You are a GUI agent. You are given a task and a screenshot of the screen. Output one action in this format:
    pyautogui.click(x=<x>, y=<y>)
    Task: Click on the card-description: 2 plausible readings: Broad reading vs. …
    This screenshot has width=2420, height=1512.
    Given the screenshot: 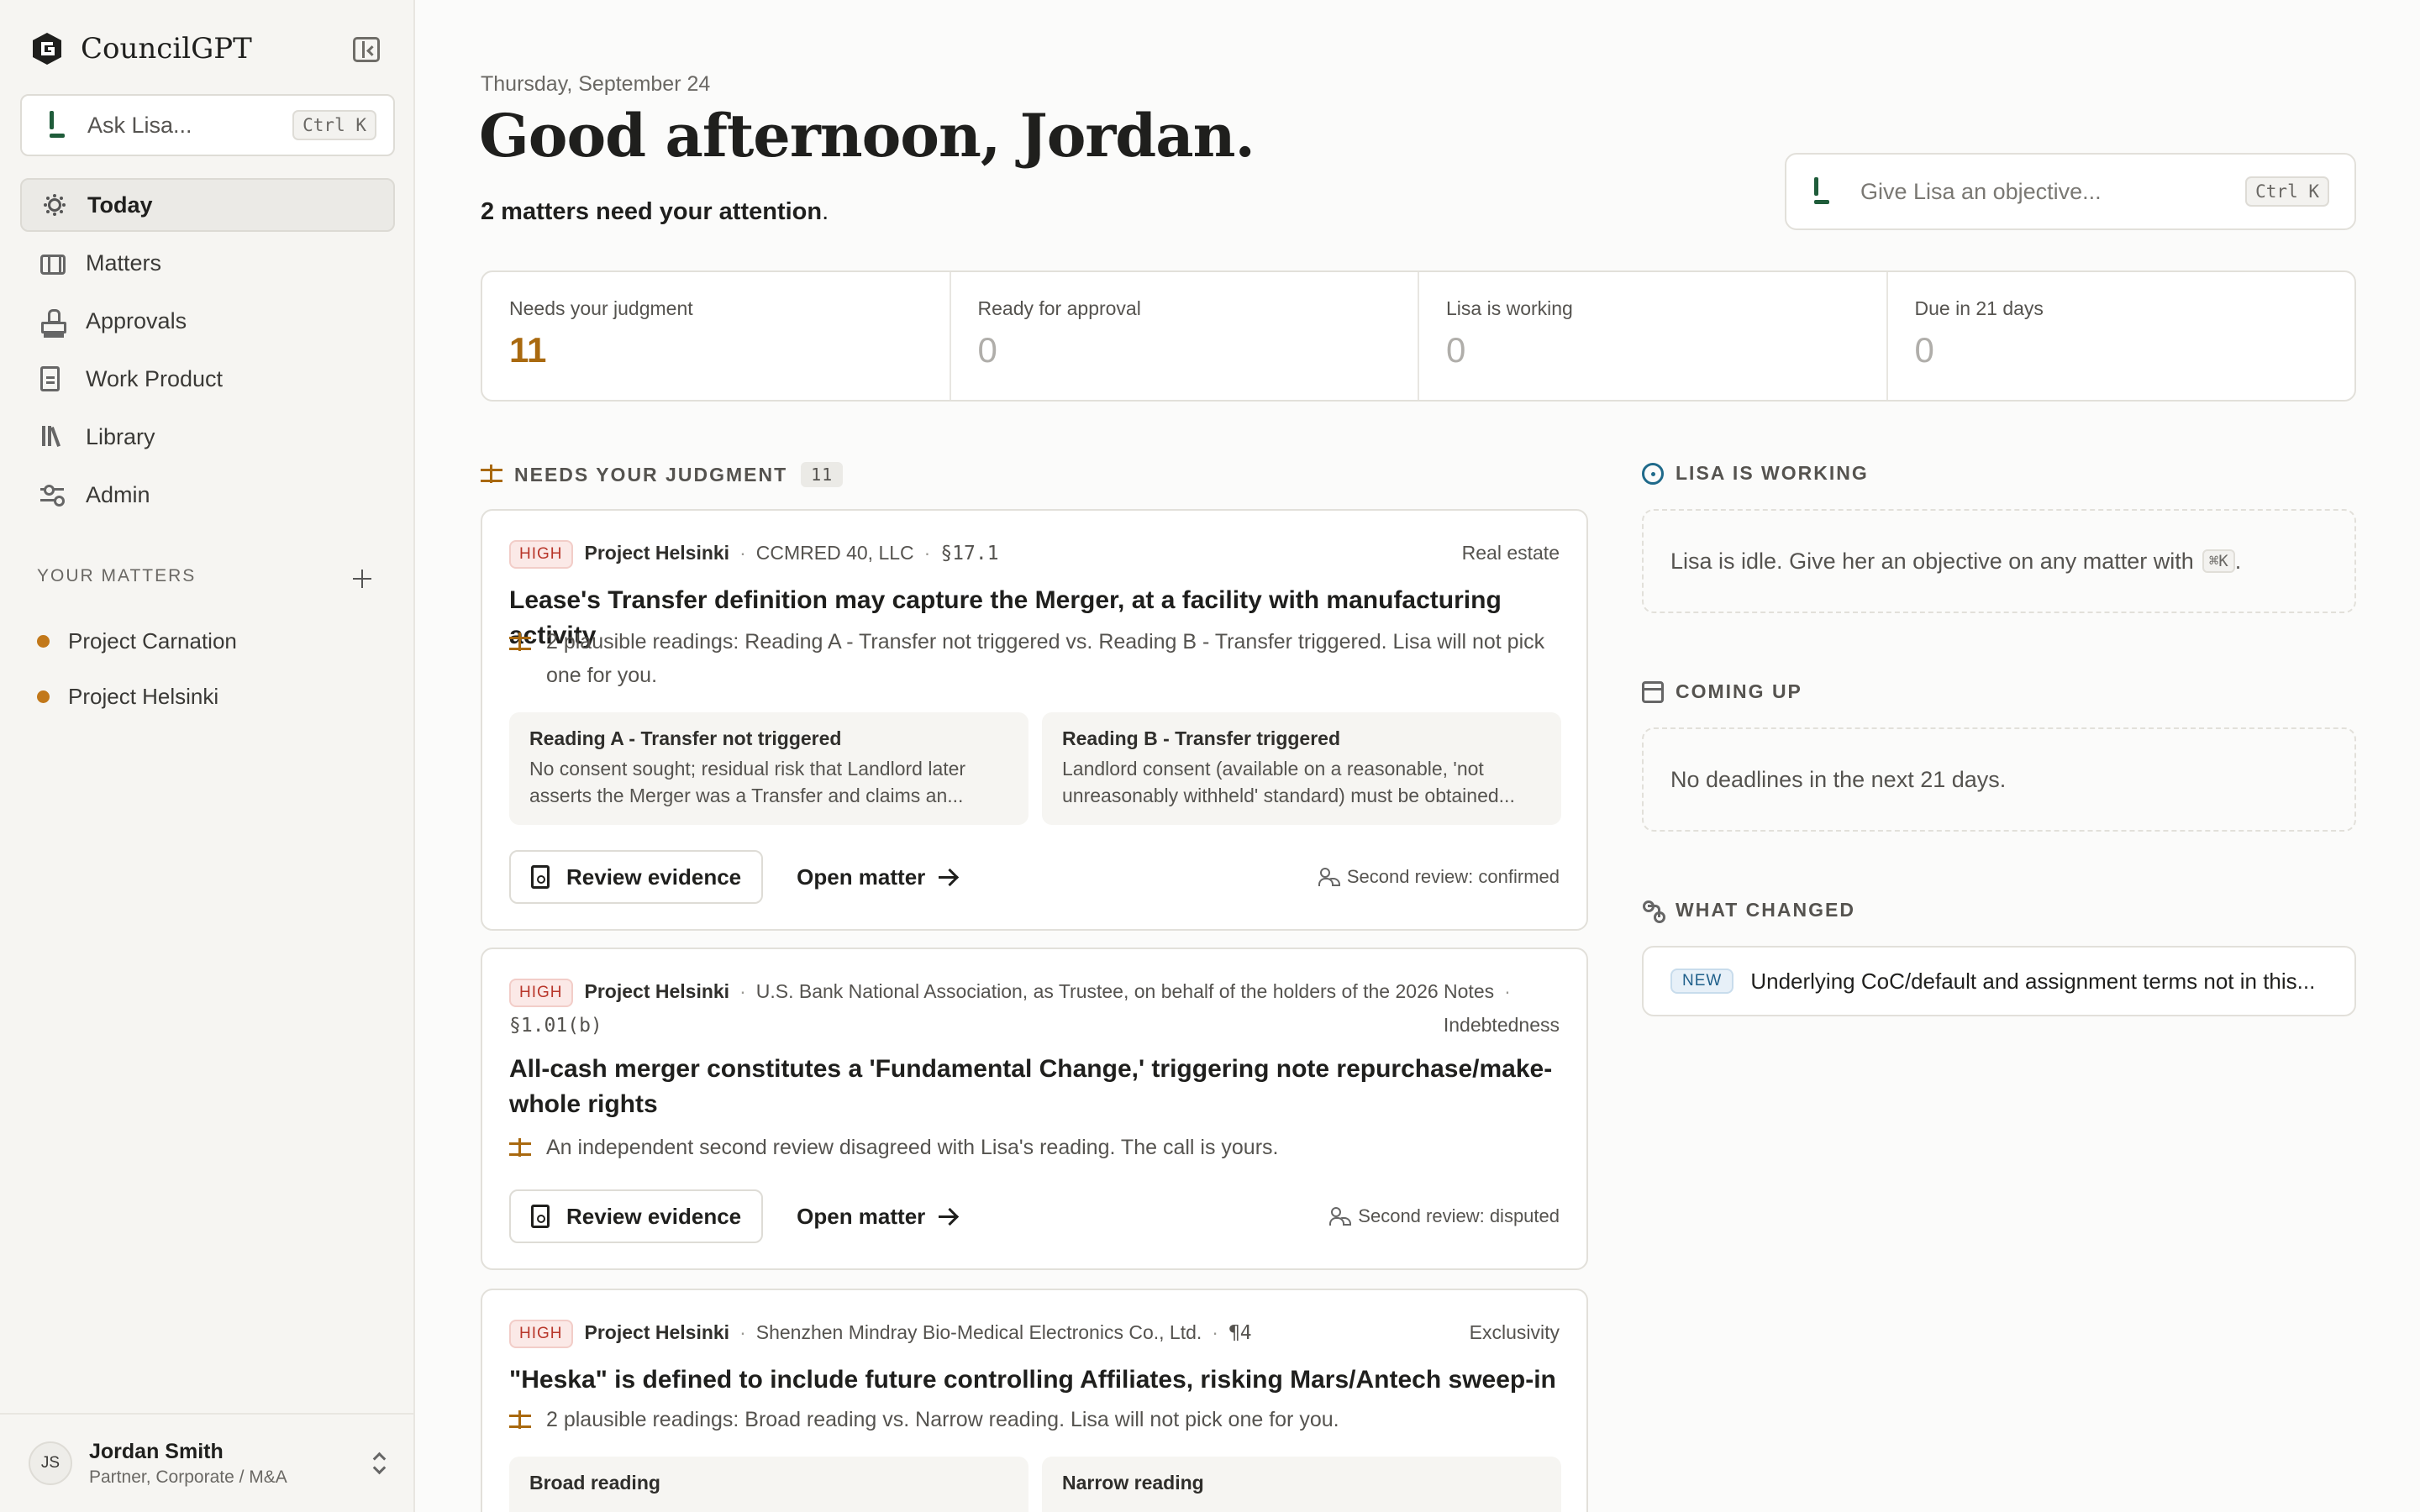 What is the action you would take?
    pyautogui.click(x=1034, y=1419)
    